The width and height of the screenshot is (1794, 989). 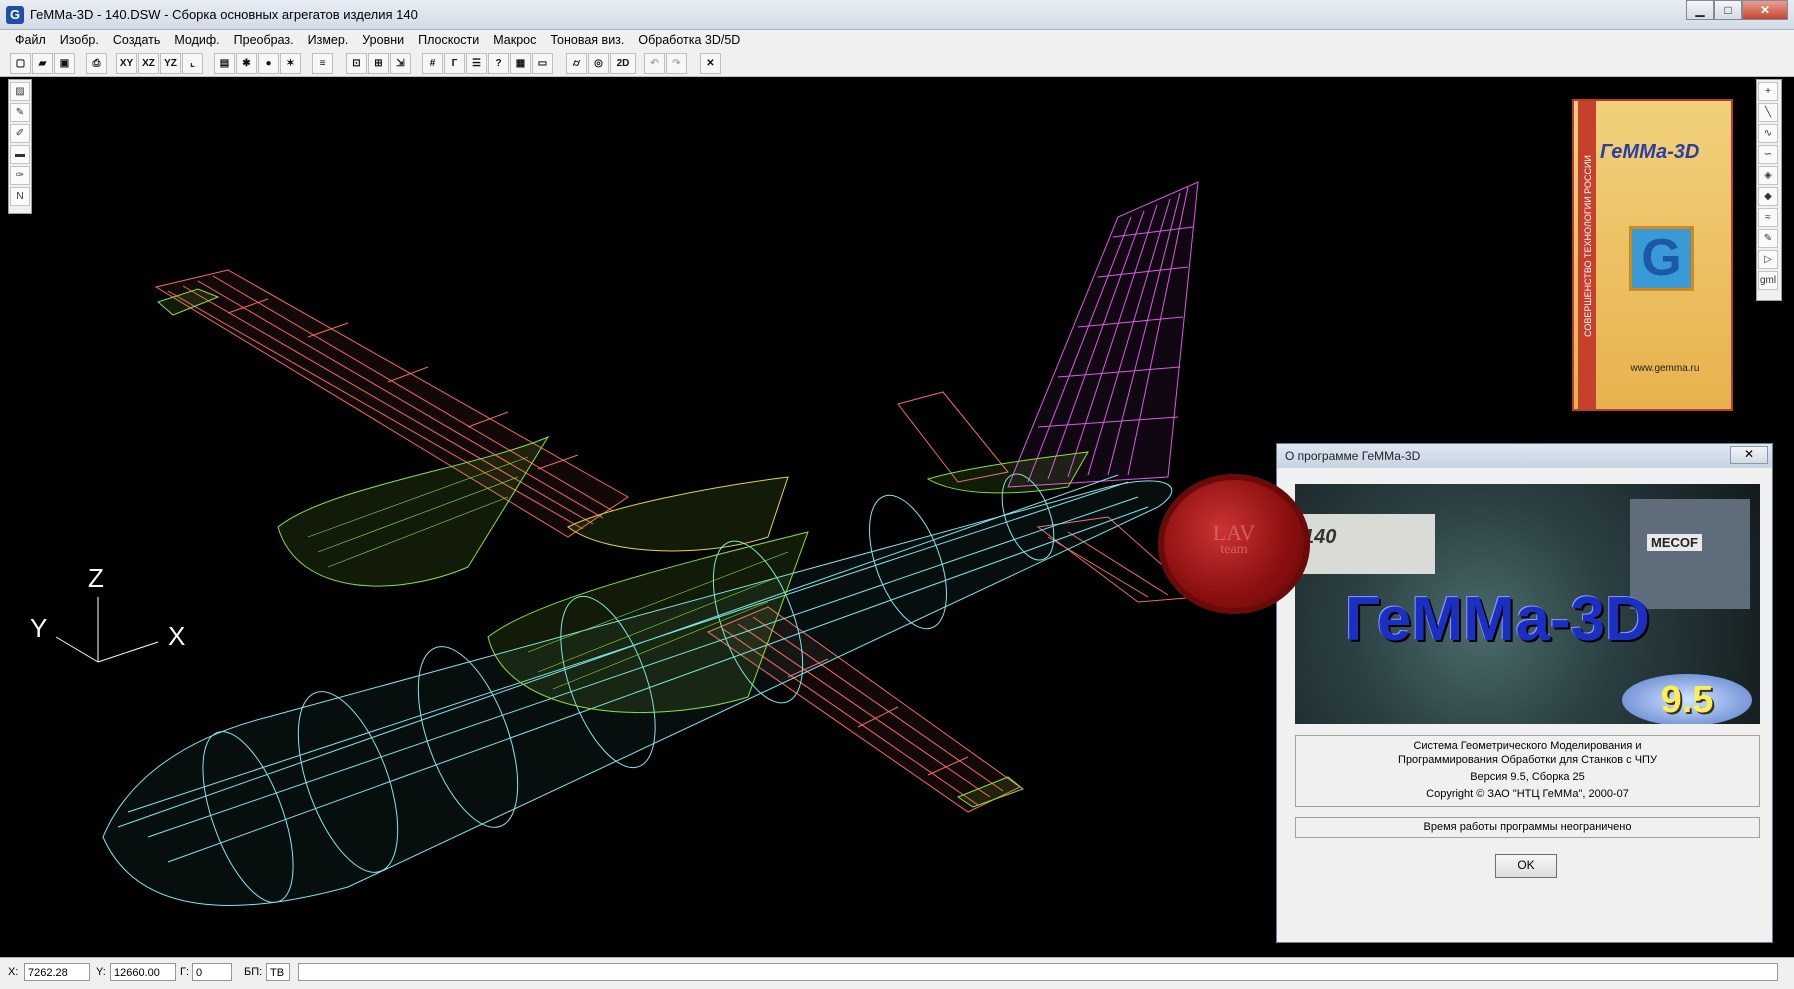 What do you see at coordinates (96, 63) in the screenshot?
I see `print-icon: ⎙` at bounding box center [96, 63].